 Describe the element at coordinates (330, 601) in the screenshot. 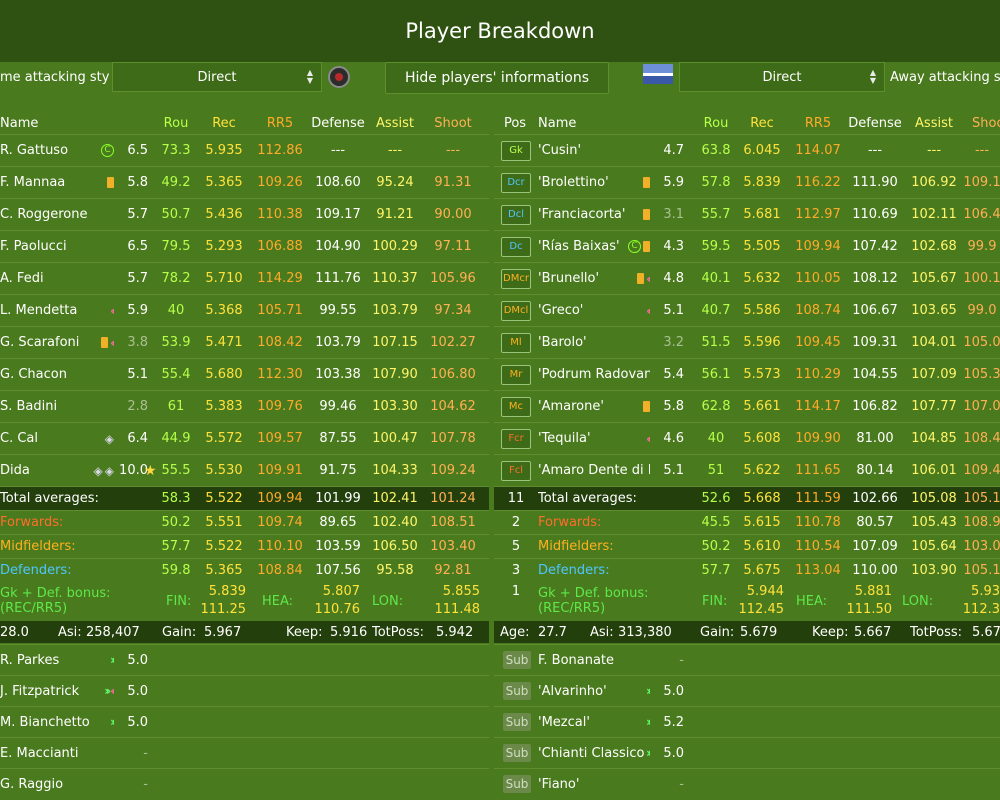

I see `hea-values: 5.807 110.76` at that location.